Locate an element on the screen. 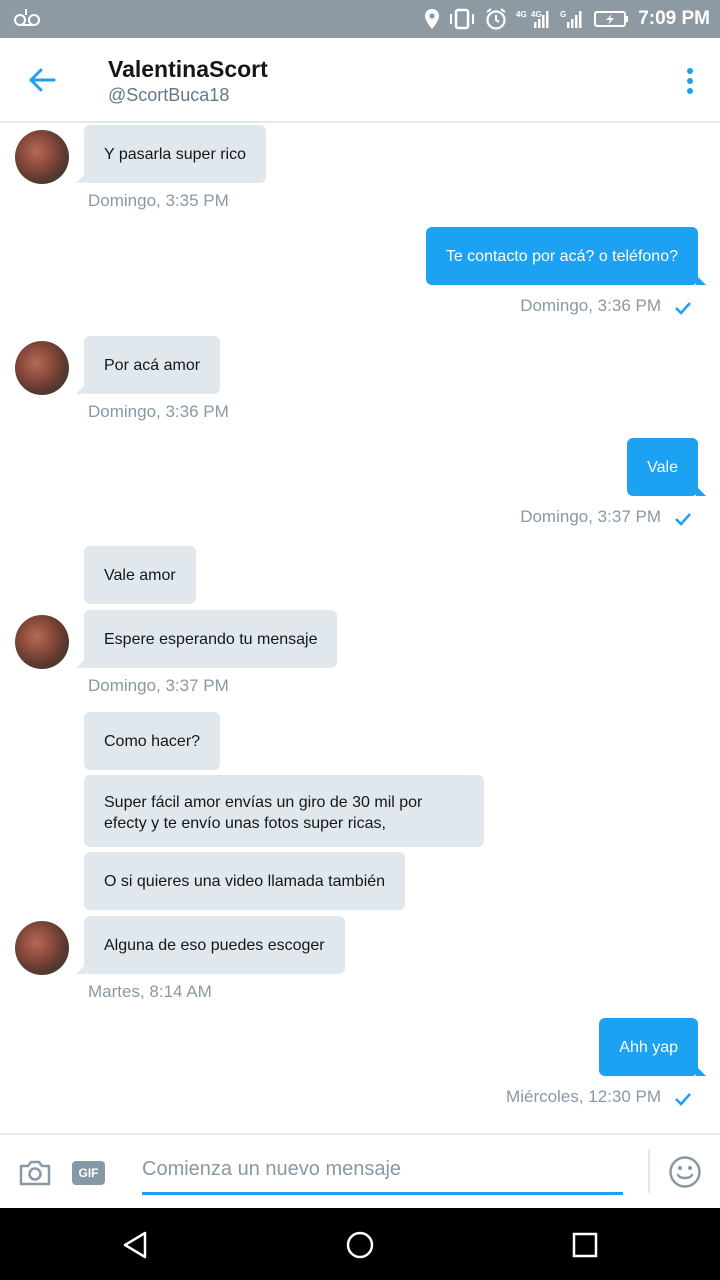  battery-charging-icon is located at coordinates (612, 19).